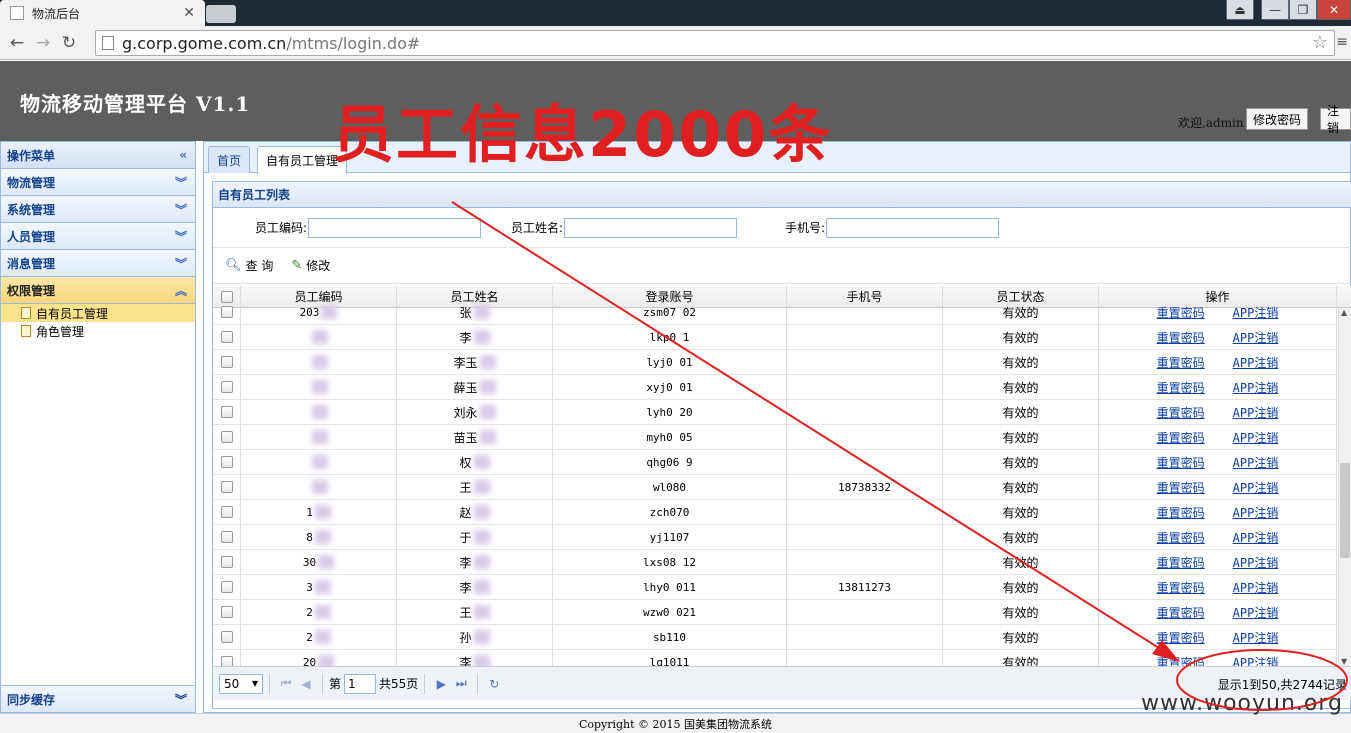 The height and width of the screenshot is (733, 1351). Describe the element at coordinates (782, 487) in the screenshot. I see `table-row: 王 wl080 18738332 有效的 重置密码 APP注销` at that location.